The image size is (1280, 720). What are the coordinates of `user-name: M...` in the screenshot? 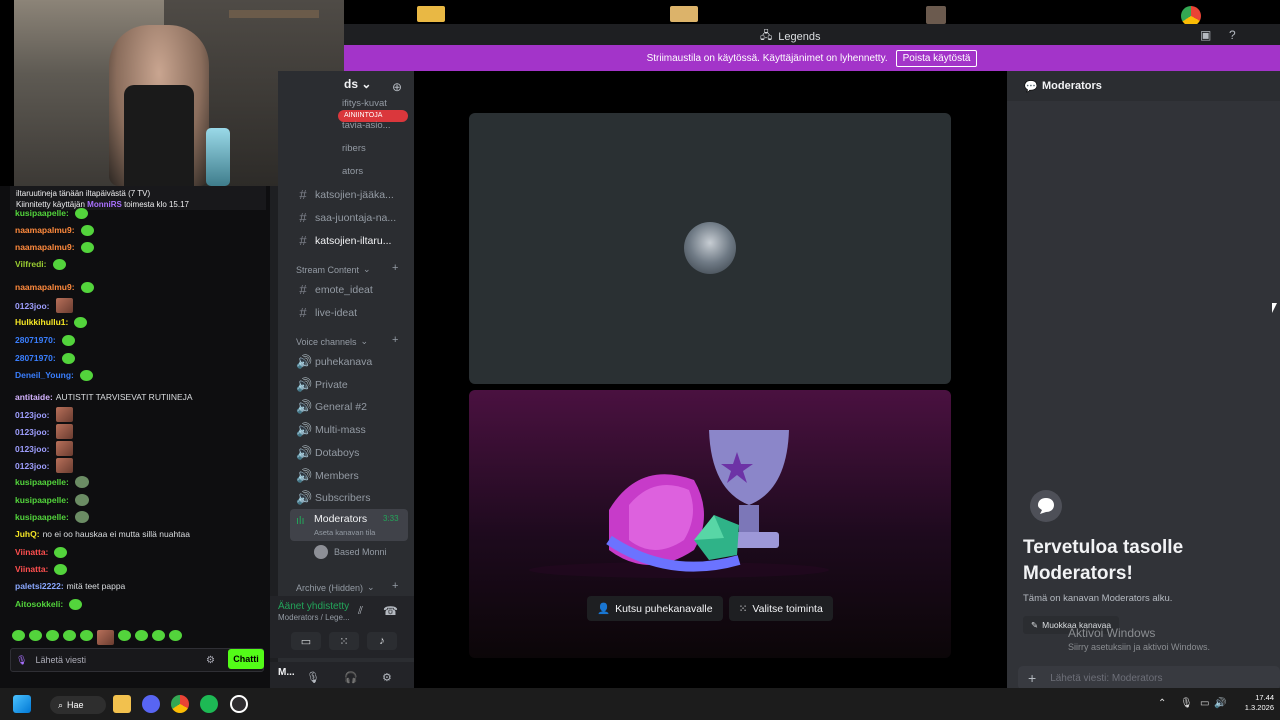 It's located at (286, 672).